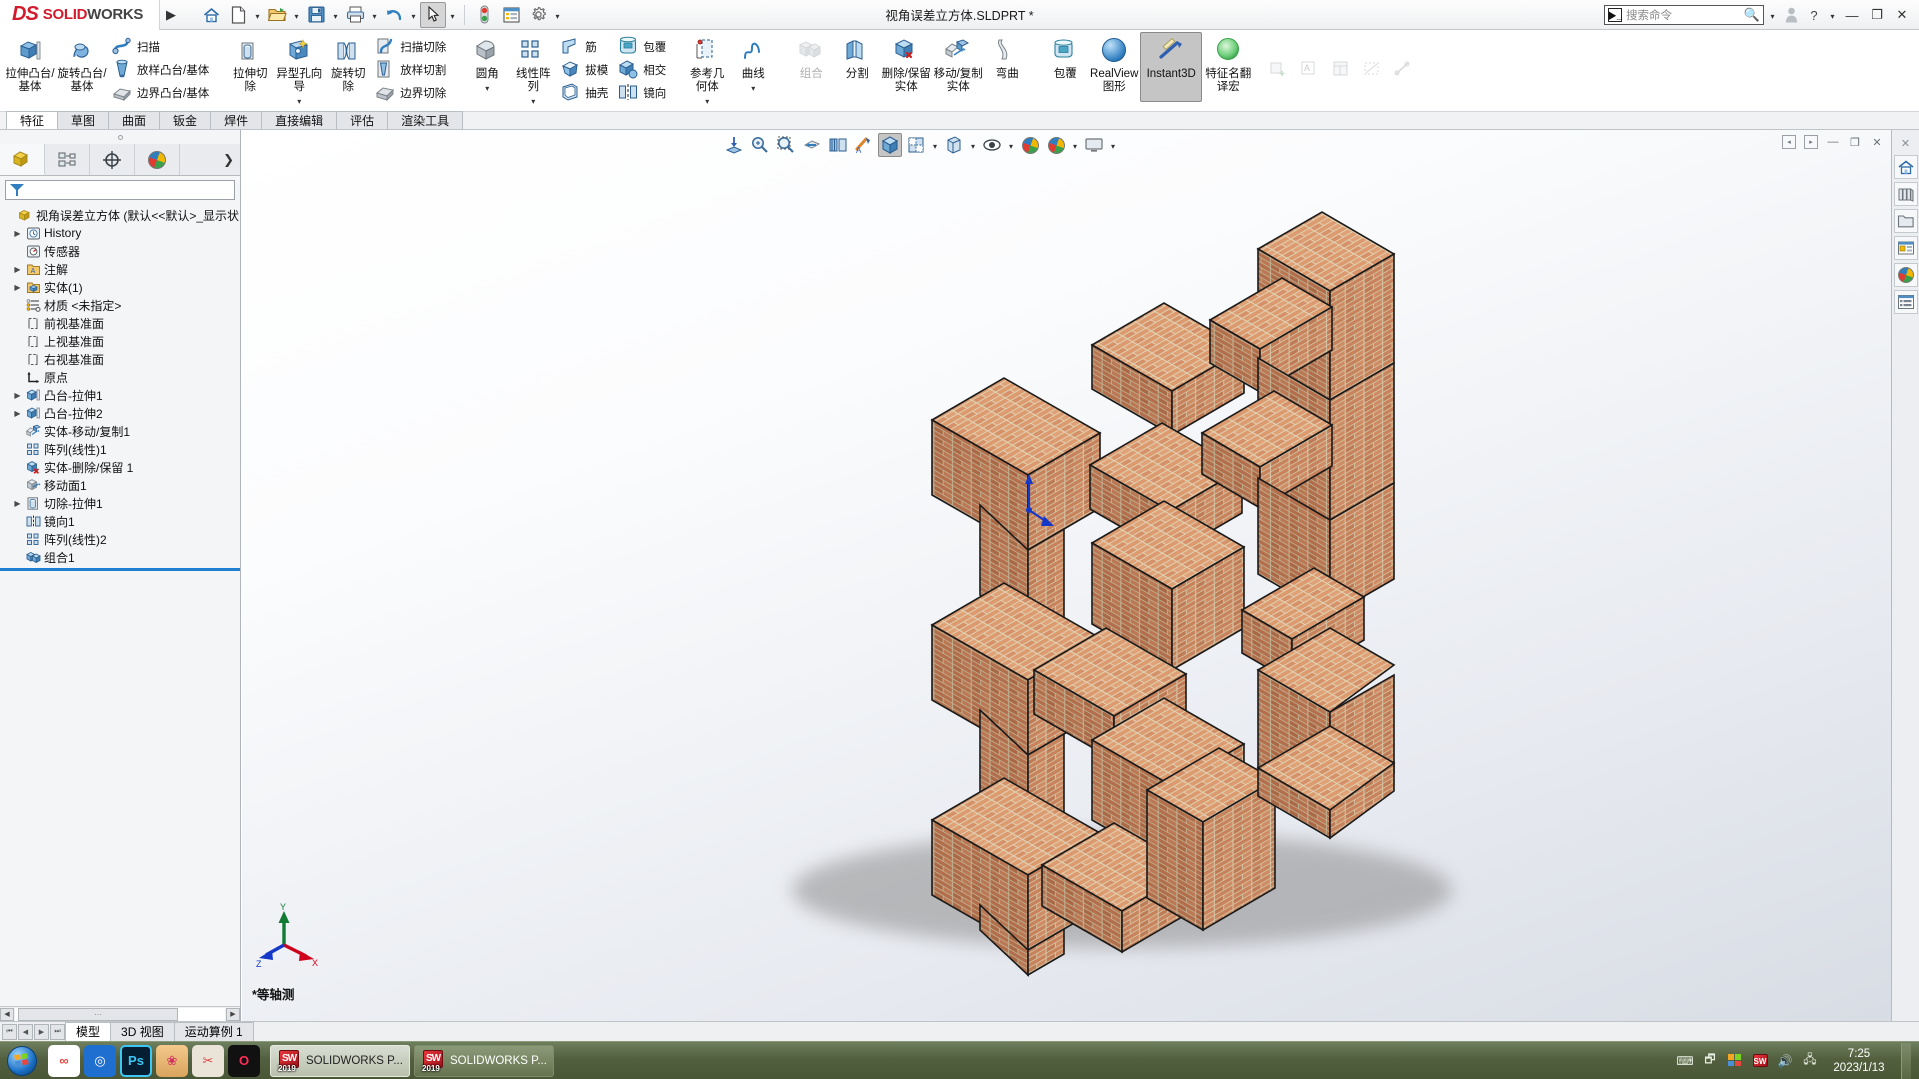  What do you see at coordinates (299, 120) in the screenshot?
I see `tab-direct-editing: 直接编辑` at bounding box center [299, 120].